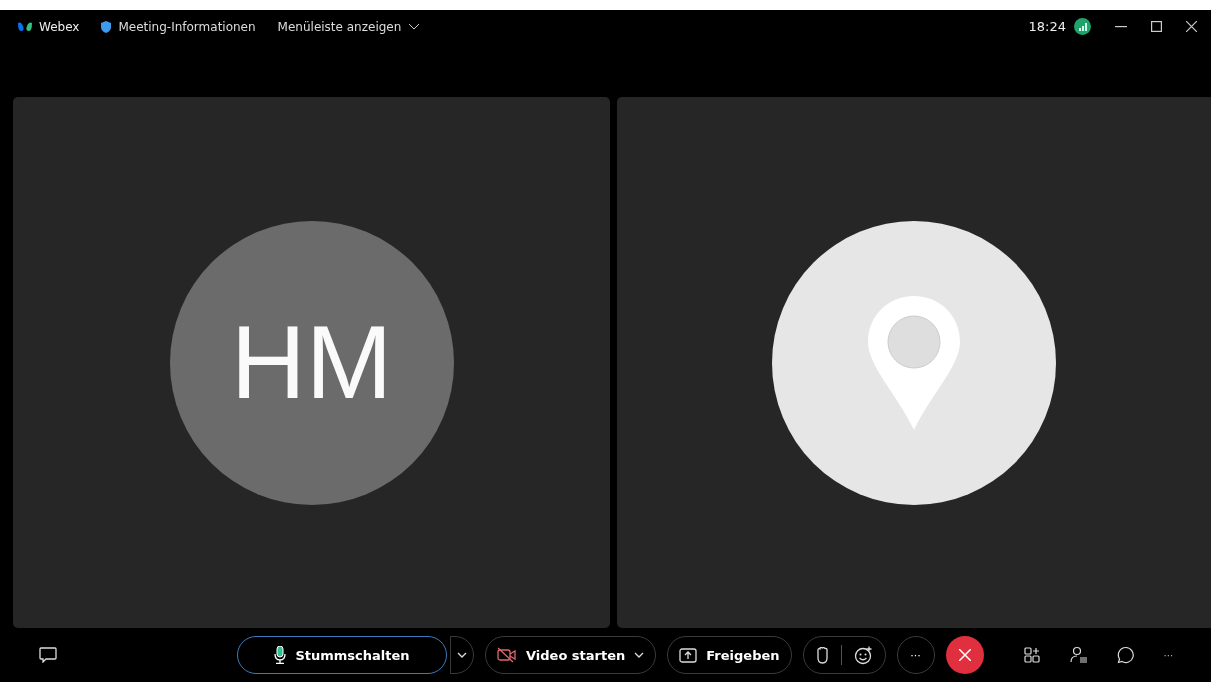 This screenshot has width=1211, height=682. What do you see at coordinates (688, 655) in the screenshot?
I see `share-screen-icon` at bounding box center [688, 655].